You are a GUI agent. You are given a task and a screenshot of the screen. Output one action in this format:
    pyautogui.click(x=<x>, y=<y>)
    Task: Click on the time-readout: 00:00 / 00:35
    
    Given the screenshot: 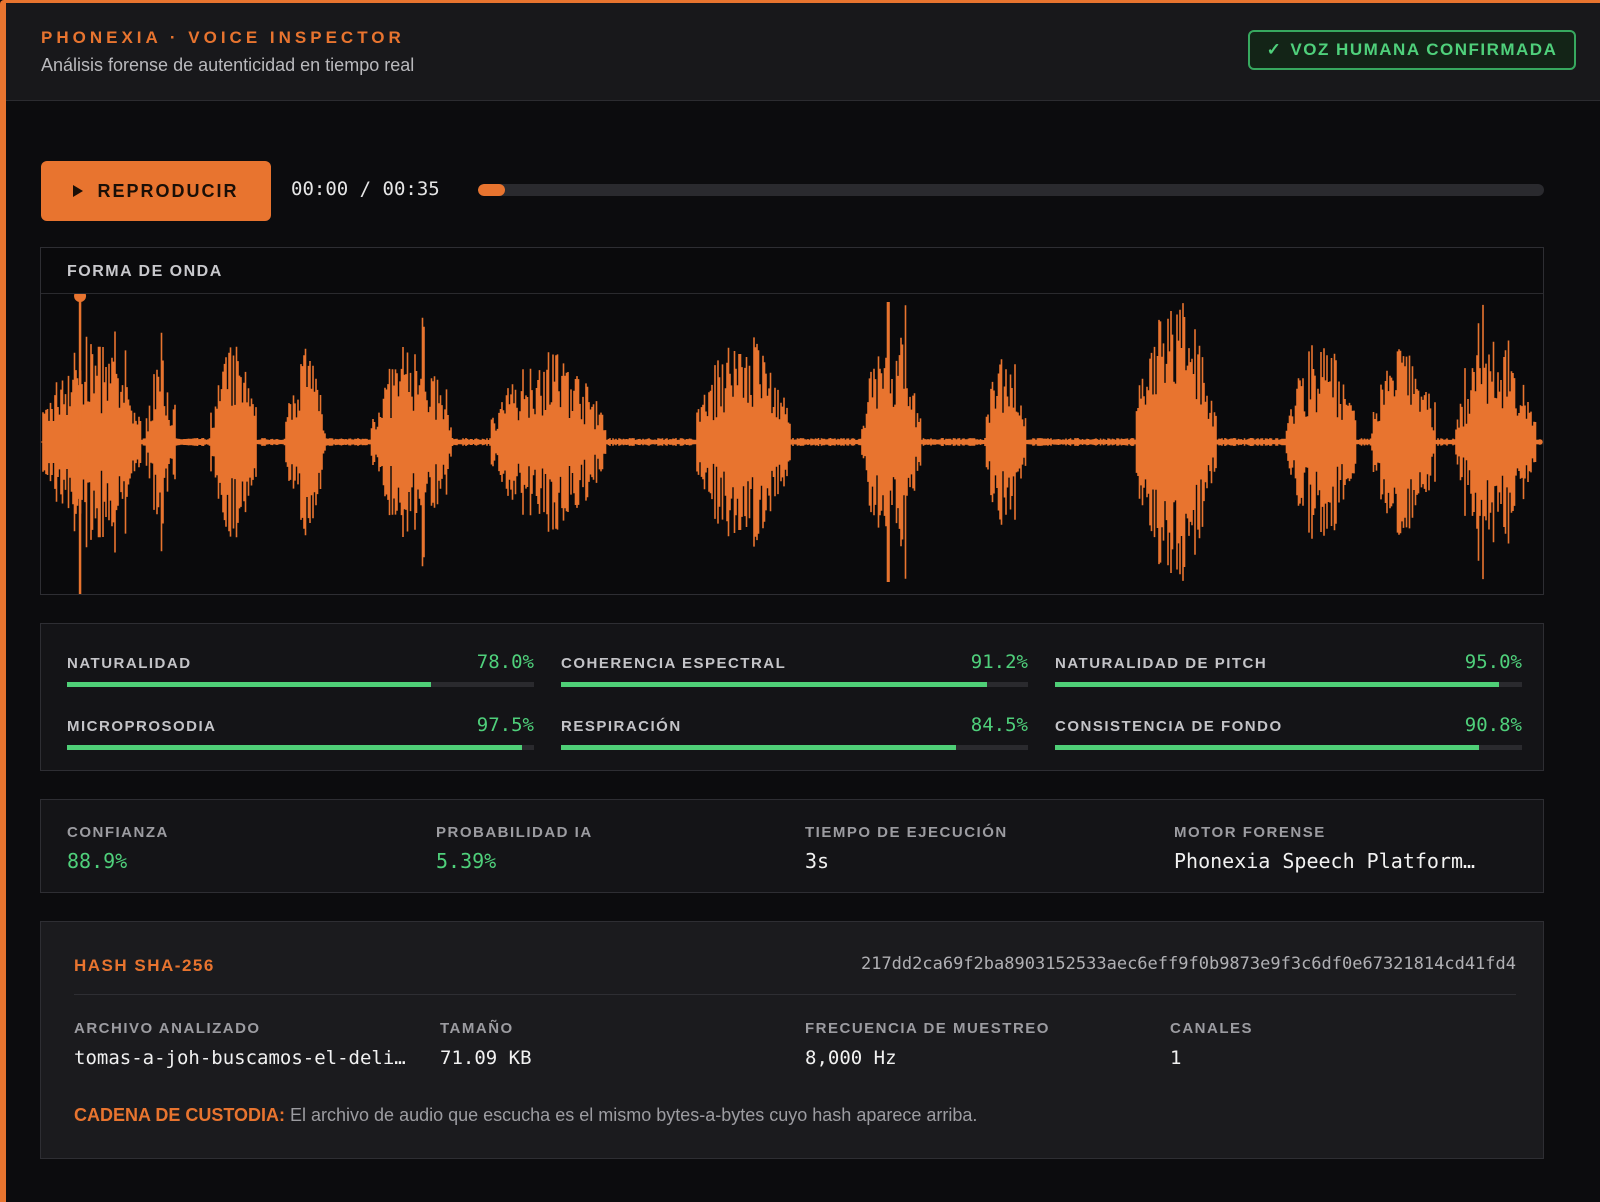 What is the action you would take?
    pyautogui.click(x=365, y=189)
    